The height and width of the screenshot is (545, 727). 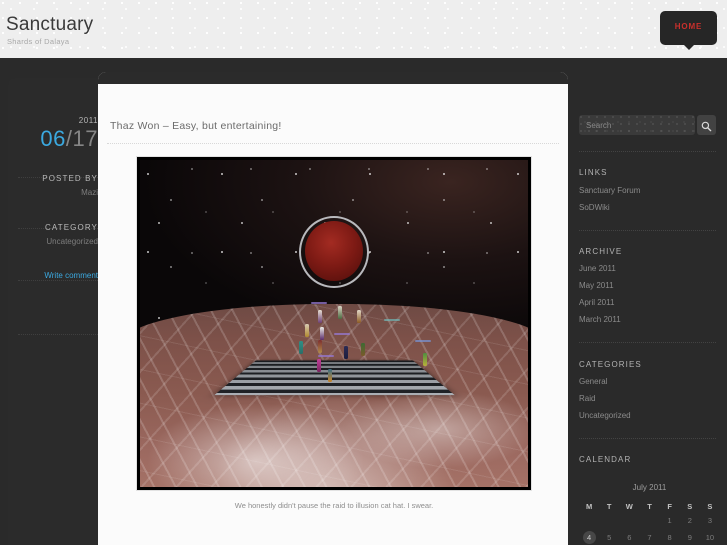 I want to click on nav-home-button: HOME, so click(x=688, y=30).